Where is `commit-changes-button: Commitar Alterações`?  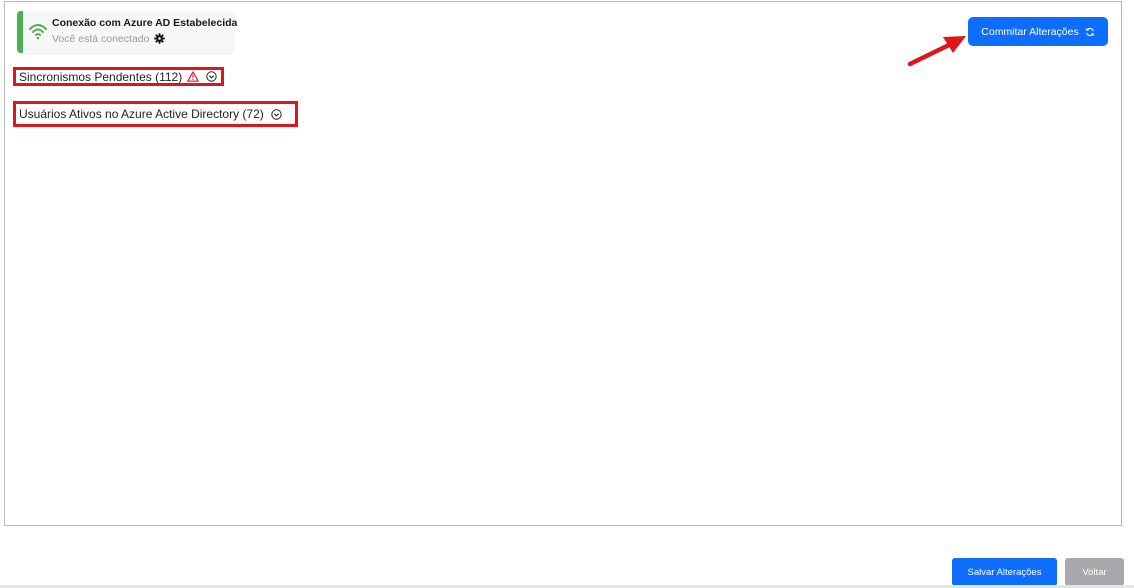
commit-changes-button: Commitar Alterações is located at coordinates (1038, 31).